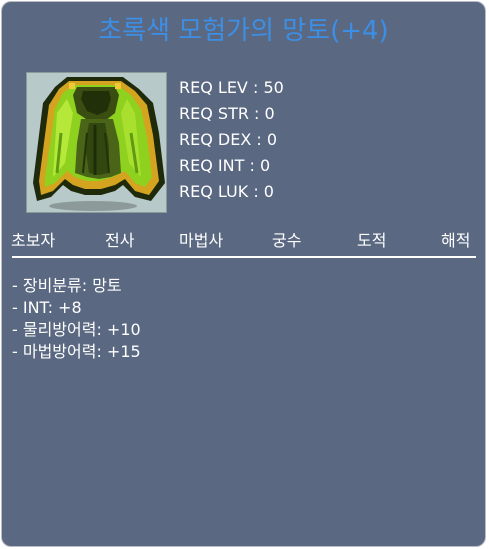 This screenshot has height=549, width=489. I want to click on stat-physical-defense: - 물리방어력: +10, so click(76, 329).